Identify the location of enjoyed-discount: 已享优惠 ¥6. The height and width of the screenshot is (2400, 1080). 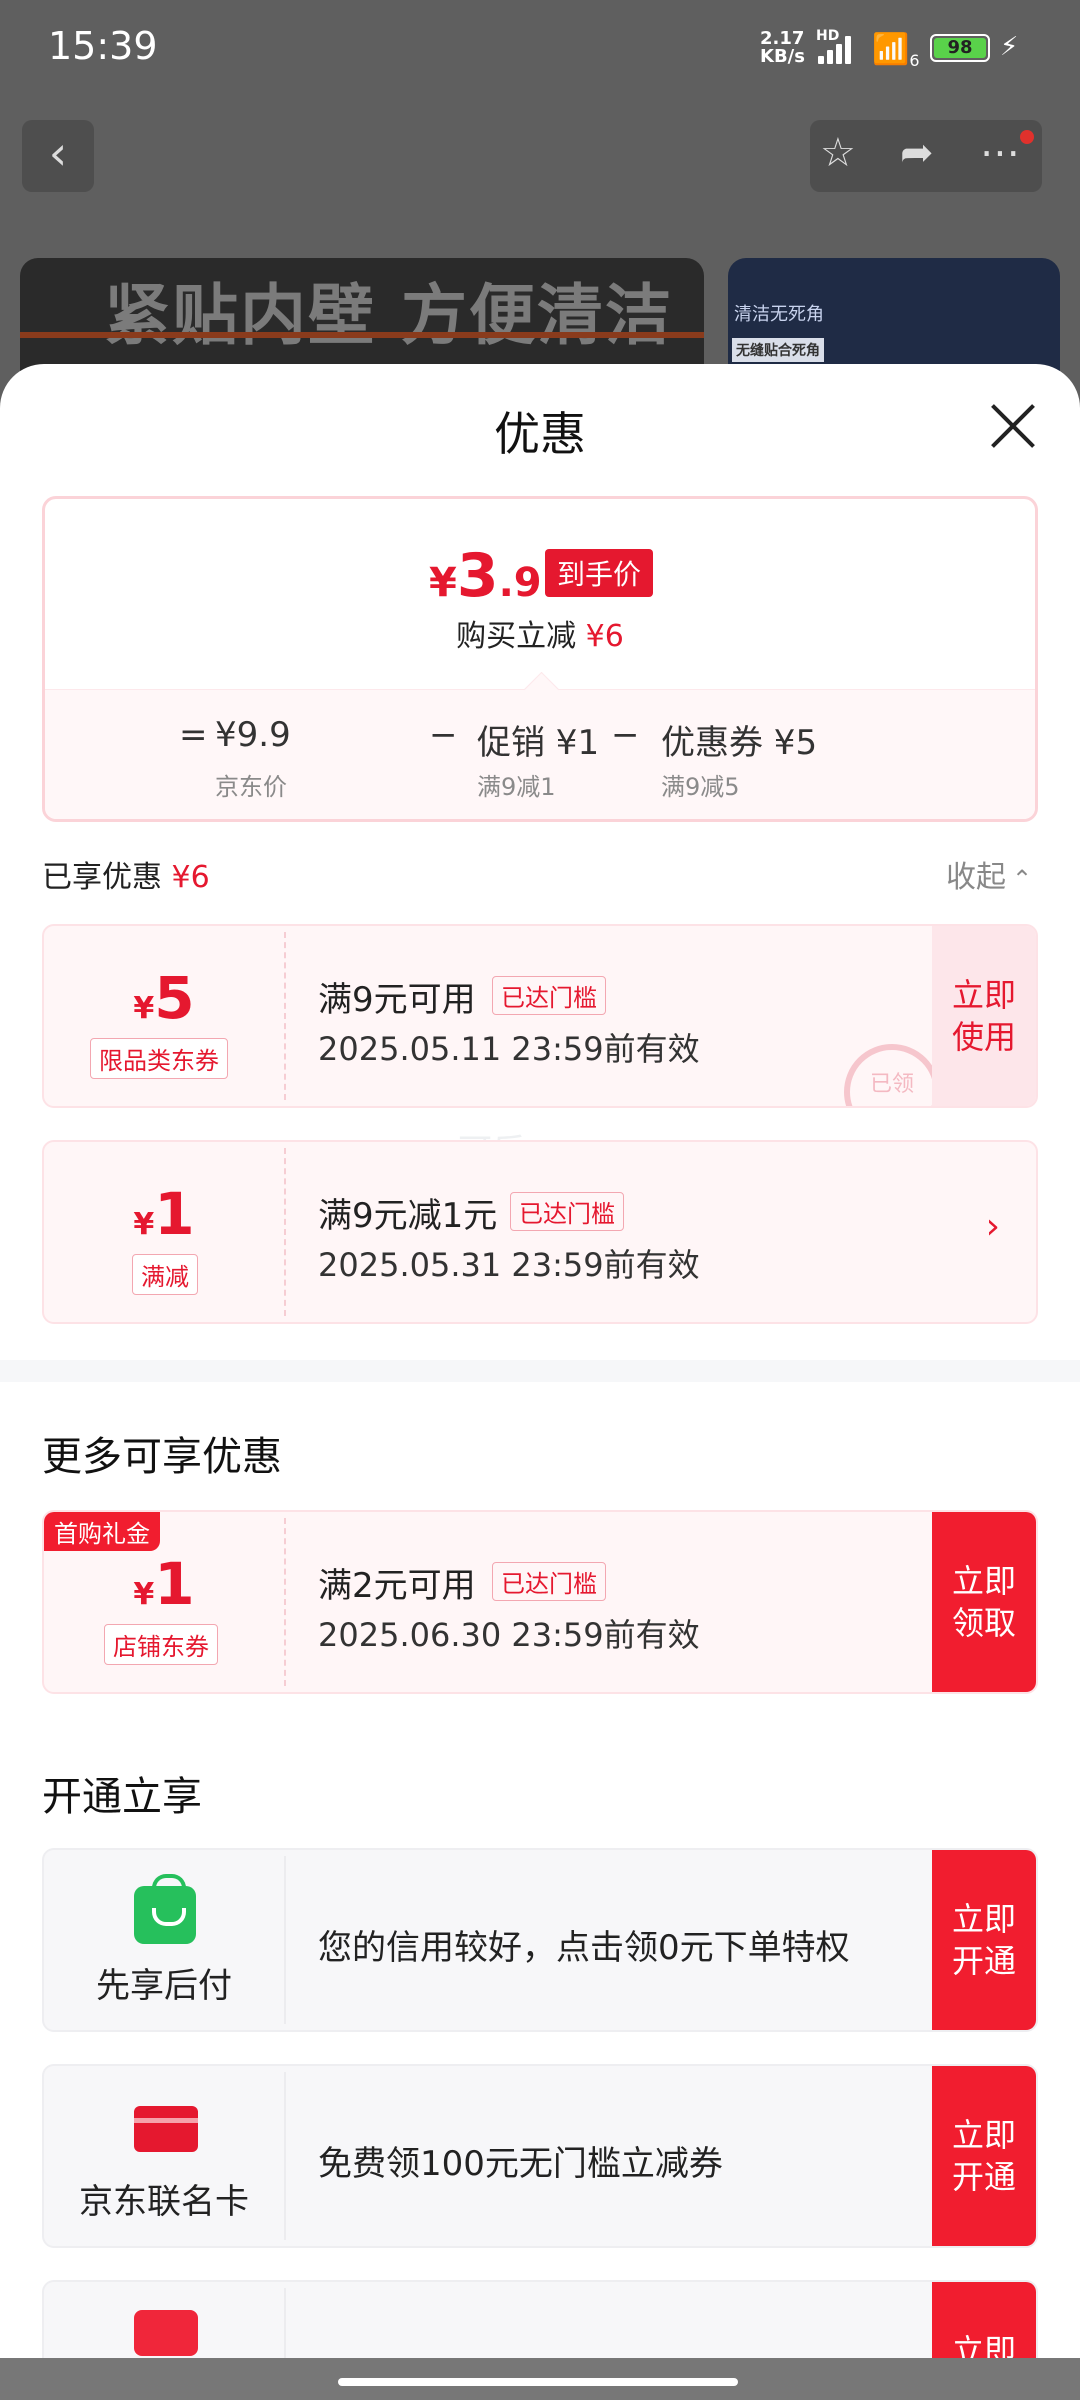
(126, 877).